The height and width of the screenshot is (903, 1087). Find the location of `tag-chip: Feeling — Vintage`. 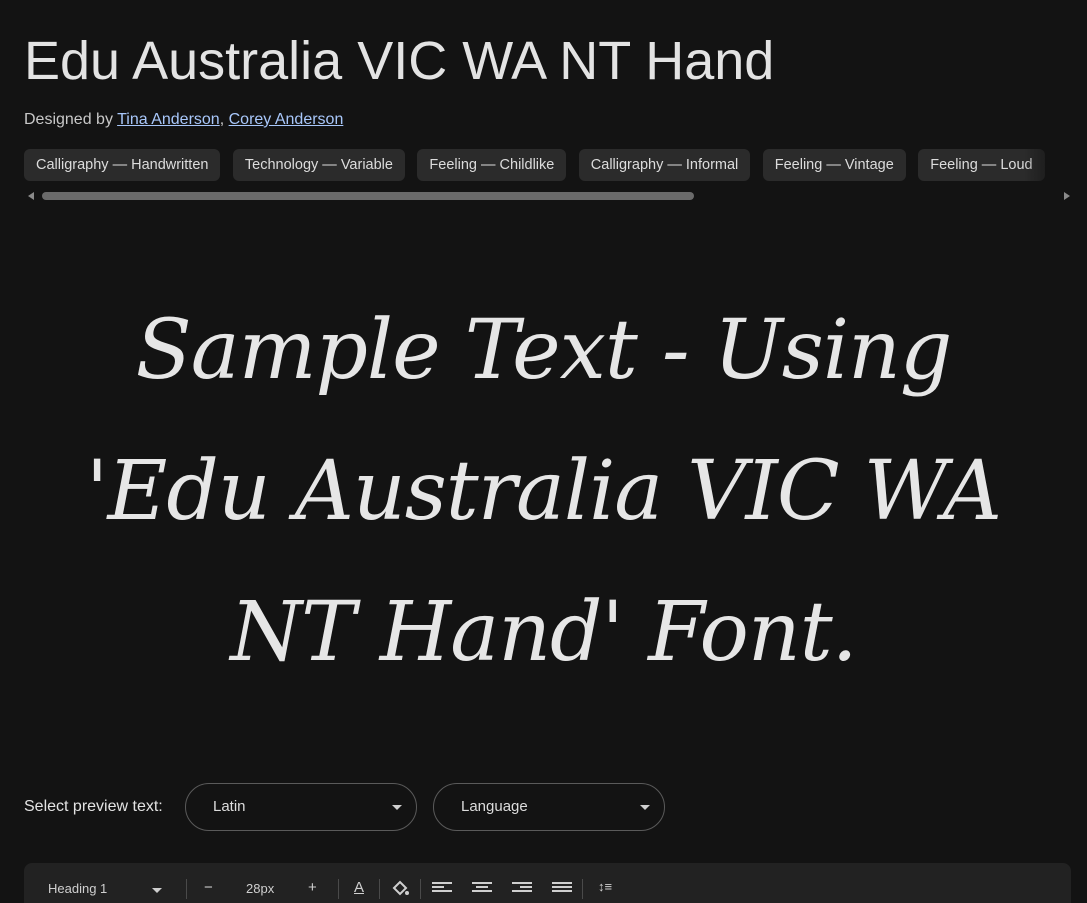

tag-chip: Feeling — Vintage is located at coordinates (834, 165).